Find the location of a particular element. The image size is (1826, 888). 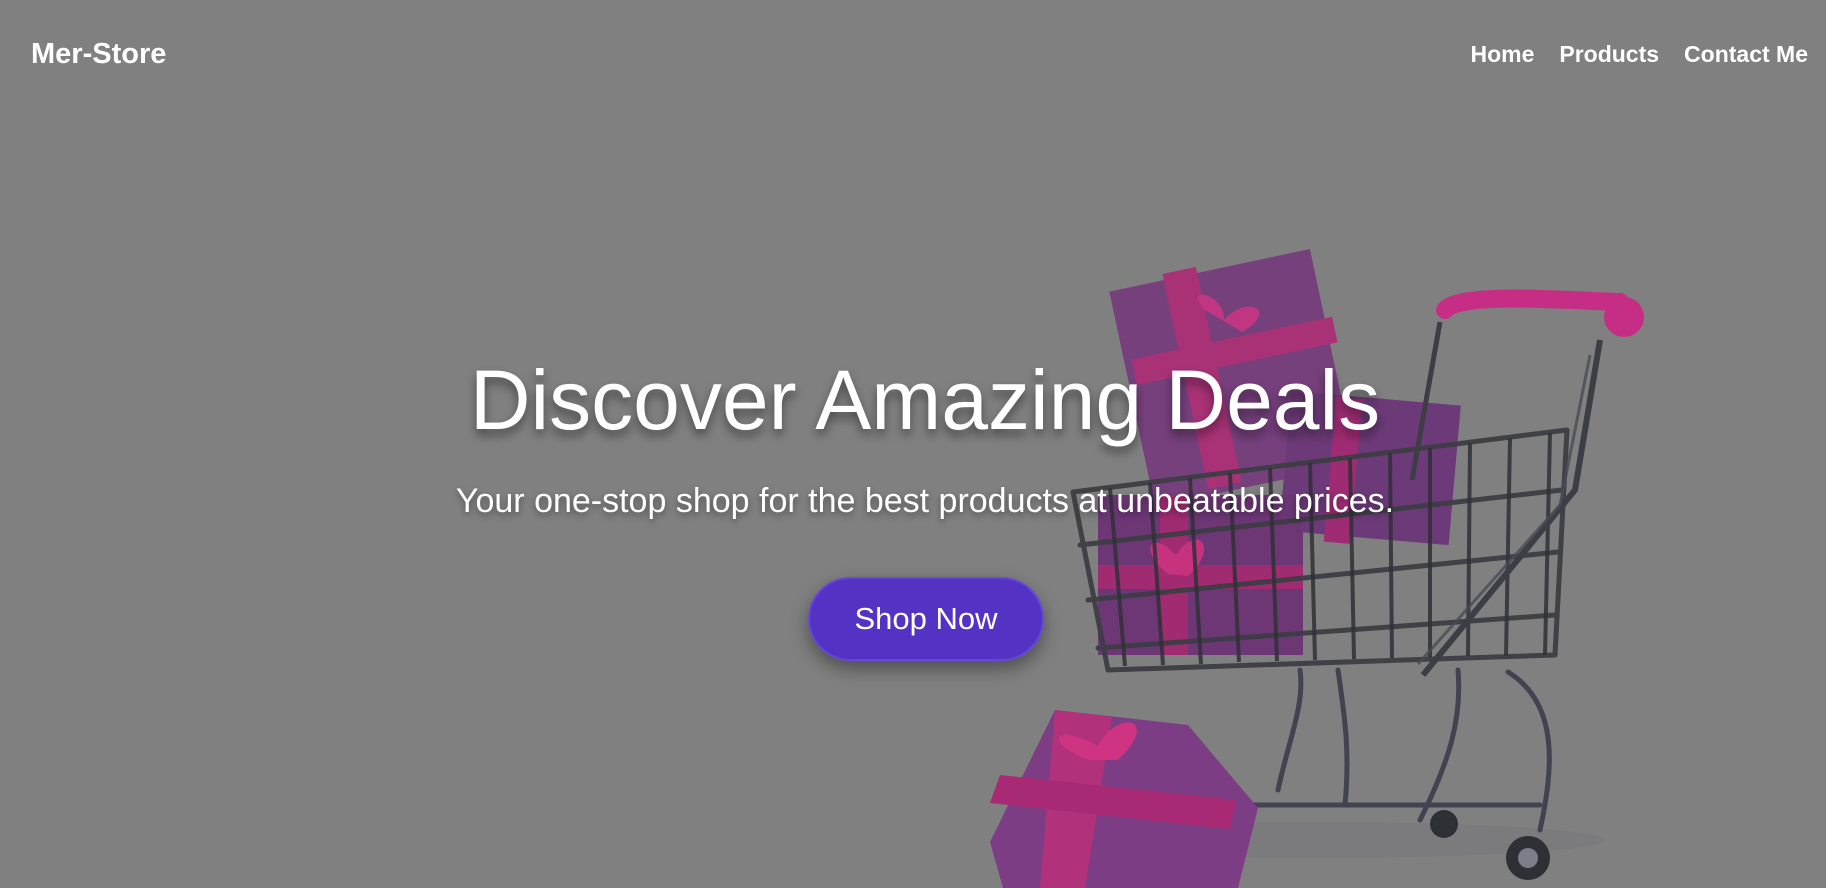

hero-title: Discover Amazing Deals is located at coordinates (925, 400).